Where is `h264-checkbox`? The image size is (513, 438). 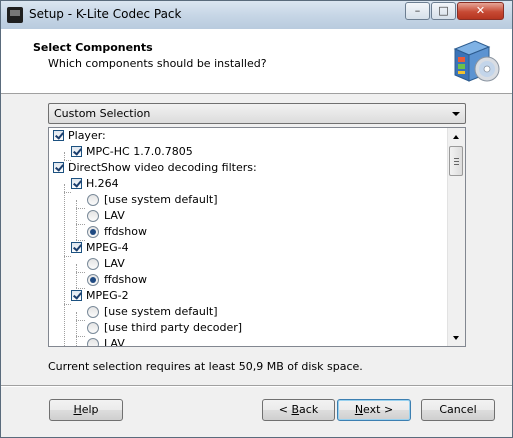 h264-checkbox is located at coordinates (76, 183).